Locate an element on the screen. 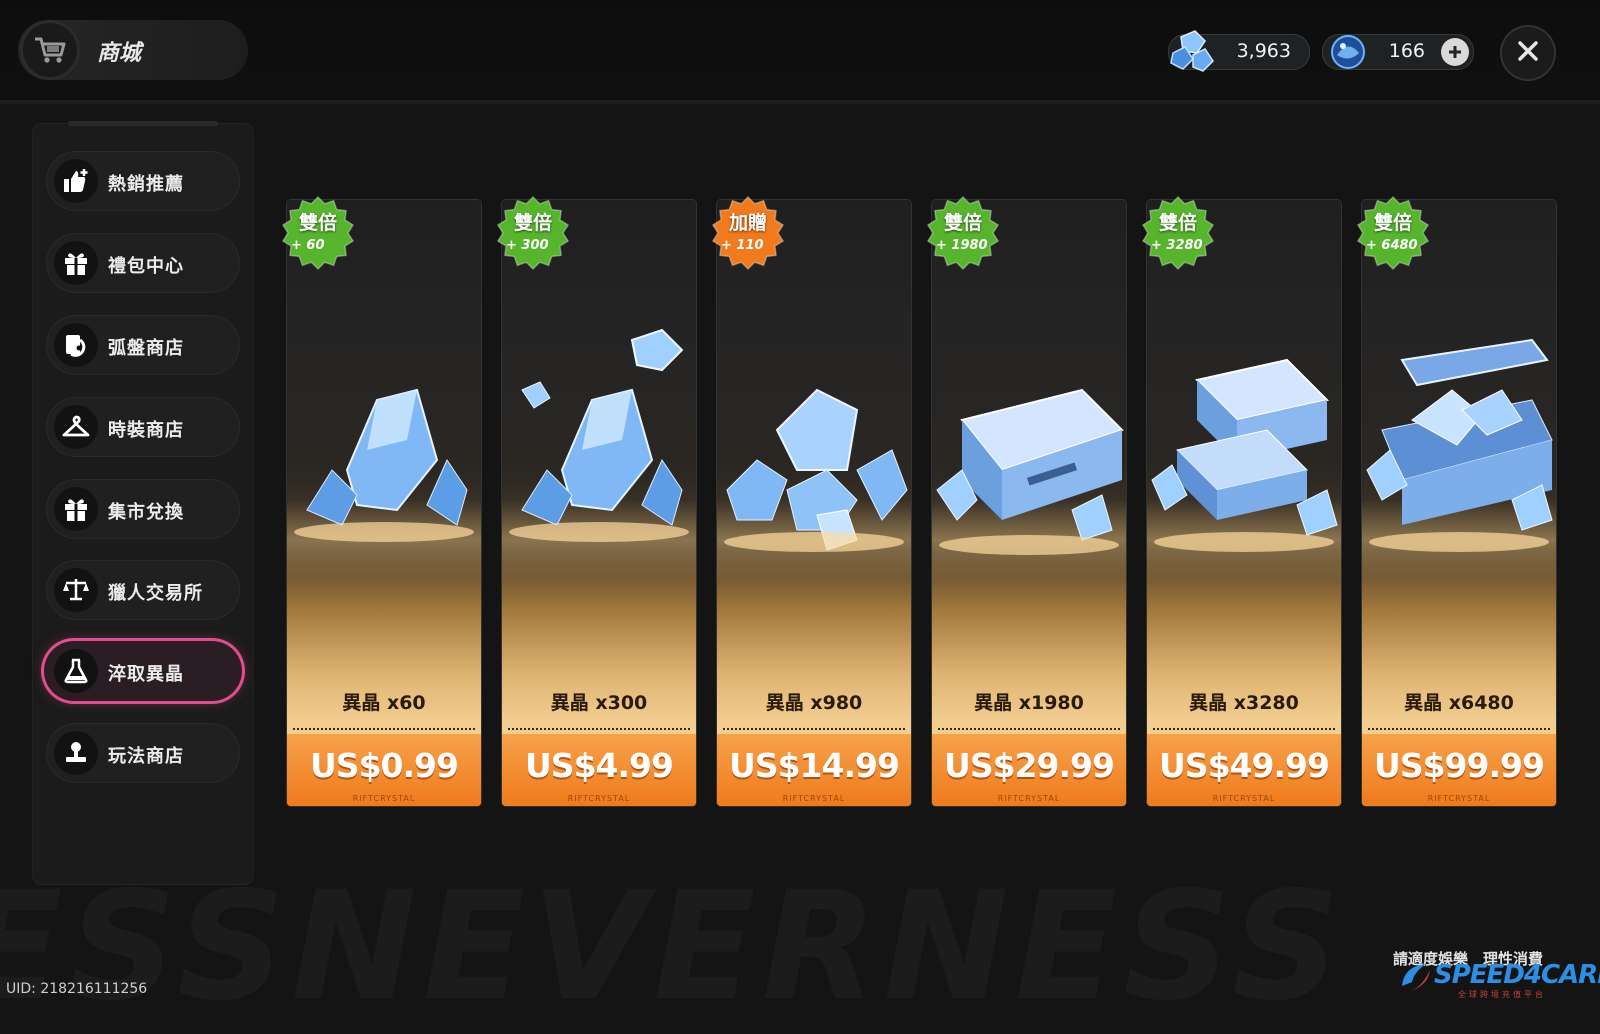 The image size is (1600, 1034). sidebar-item-label: 熱銷推薦 is located at coordinates (146, 184).